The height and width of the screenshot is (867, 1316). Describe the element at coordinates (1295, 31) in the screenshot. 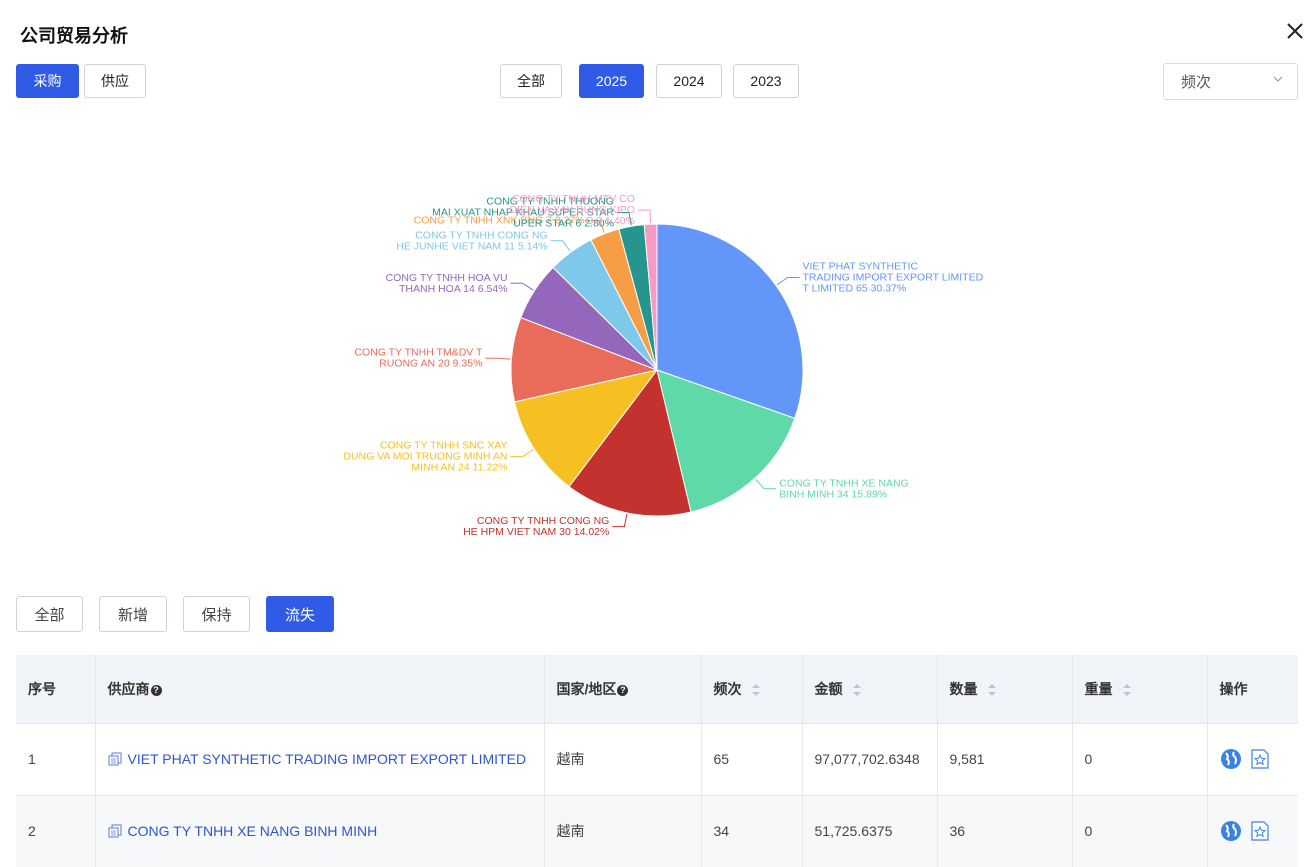

I see `close-icon` at that location.